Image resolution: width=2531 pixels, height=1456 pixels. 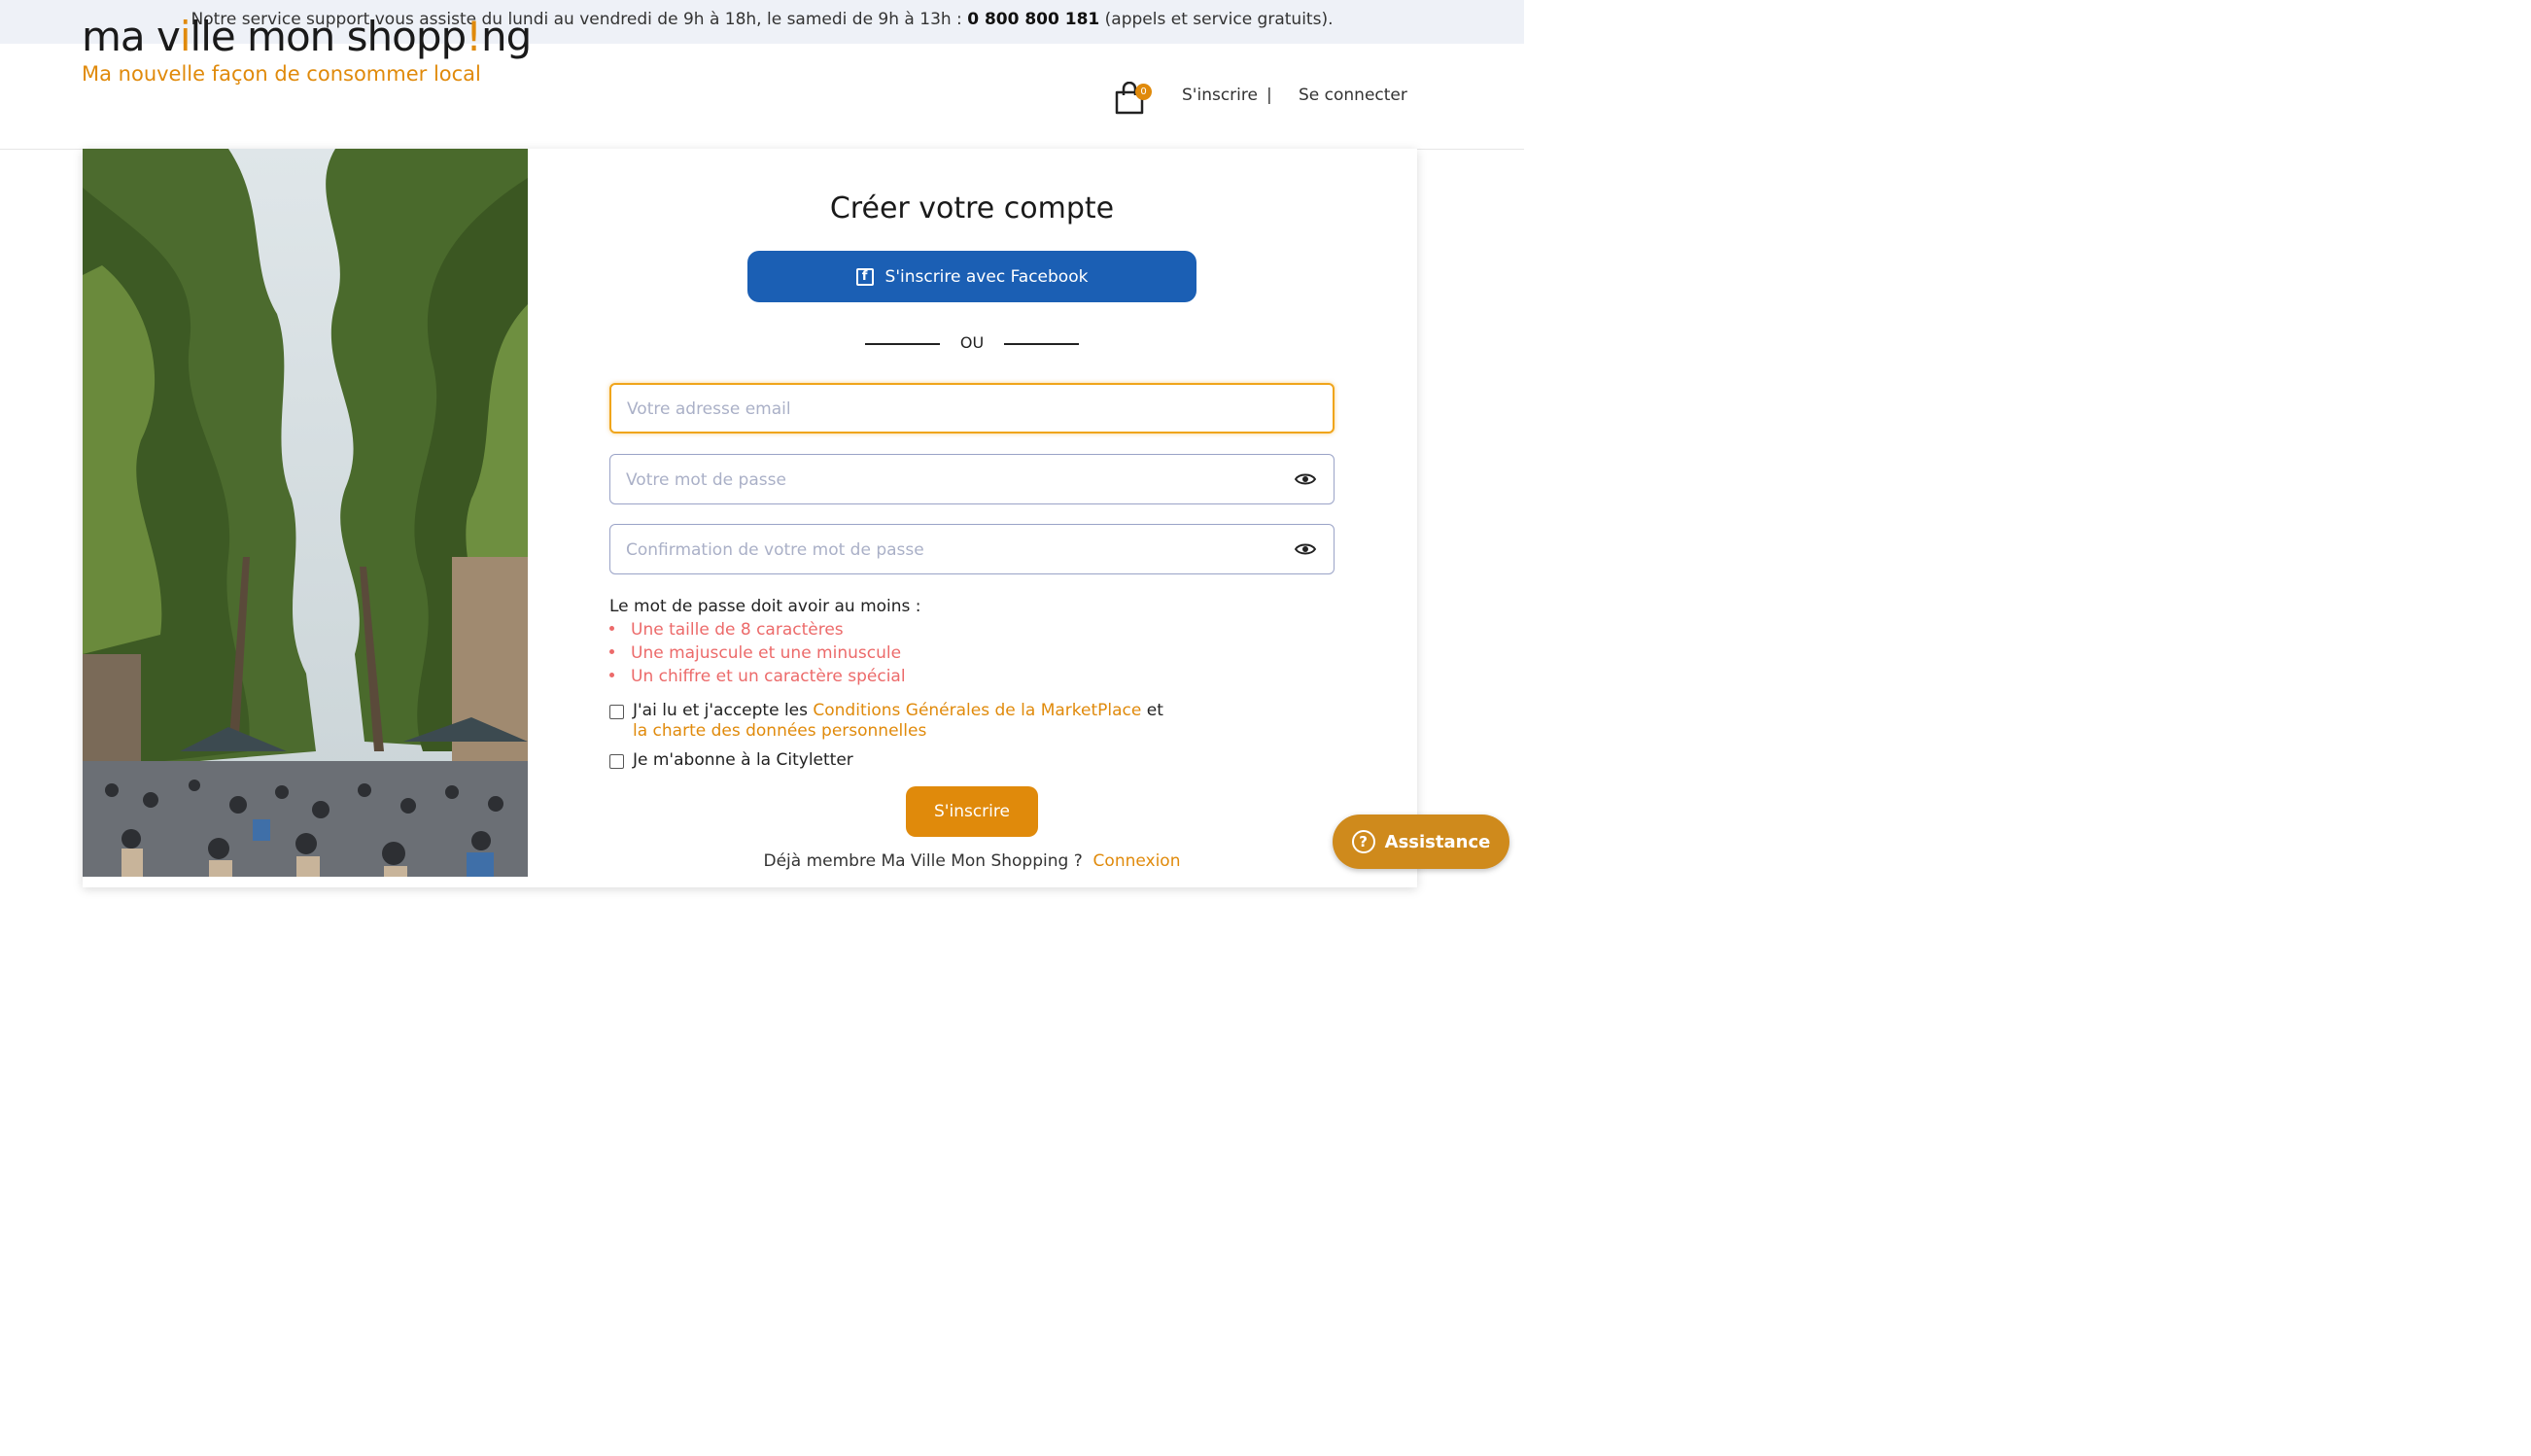 What do you see at coordinates (185, 36) in the screenshot?
I see `logo-text-i: i` at bounding box center [185, 36].